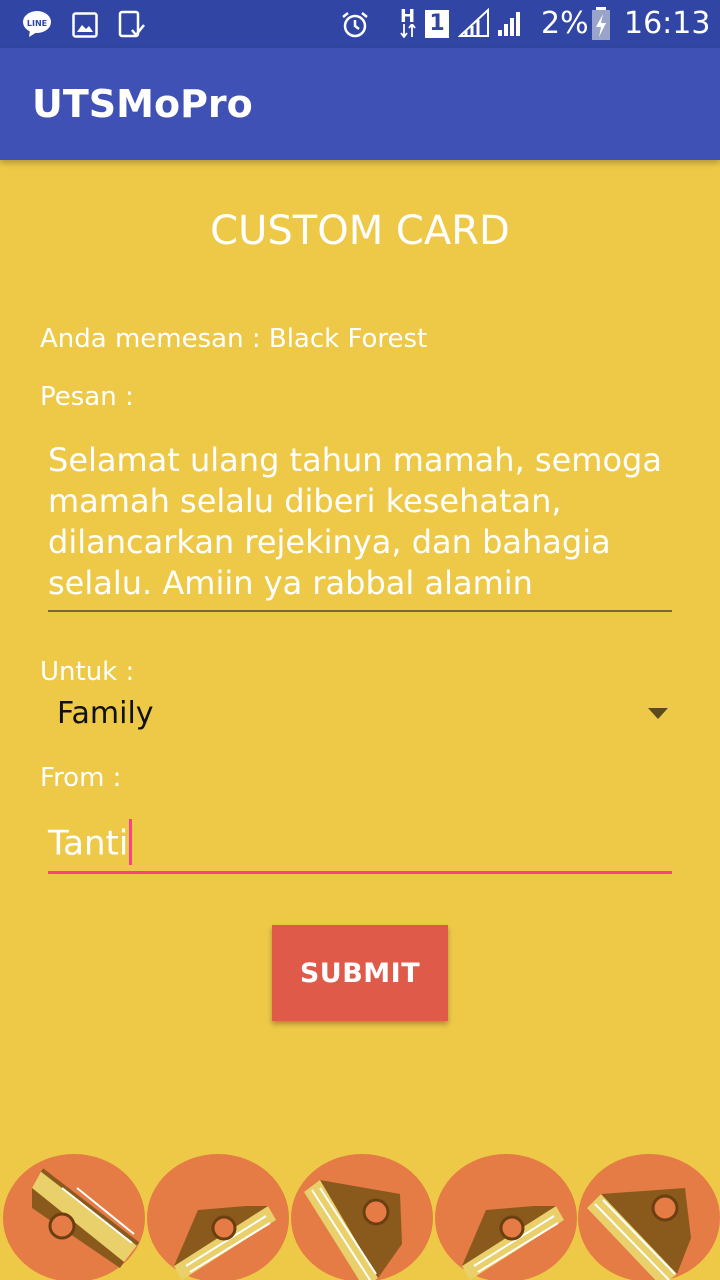 The height and width of the screenshot is (1280, 720). I want to click on text-cursor, so click(131, 842).